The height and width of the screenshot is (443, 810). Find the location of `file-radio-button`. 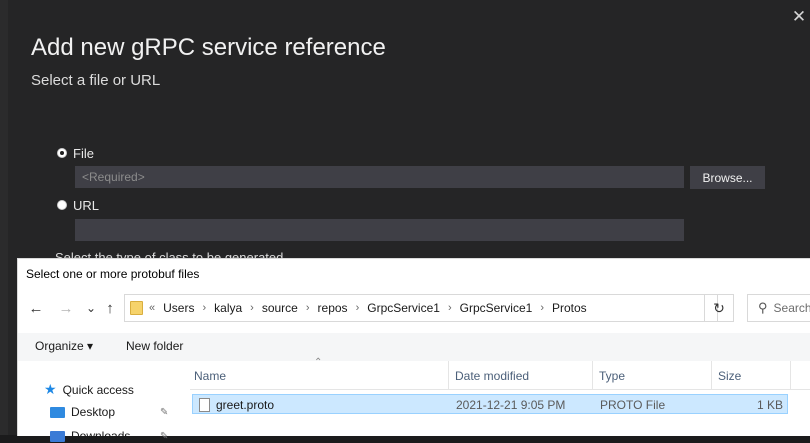

file-radio-button is located at coordinates (62, 153).